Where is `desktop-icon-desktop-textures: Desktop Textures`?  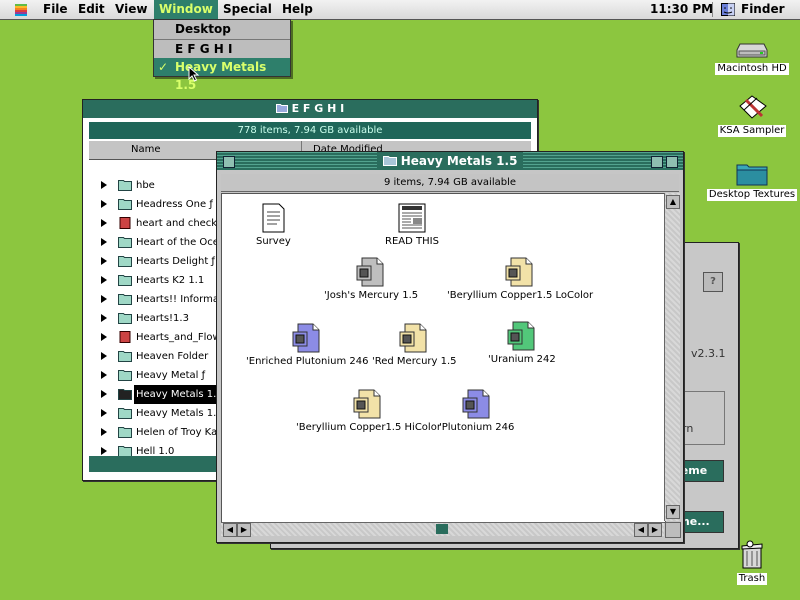
desktop-icon-desktop-textures: Desktop Textures is located at coordinates (752, 181).